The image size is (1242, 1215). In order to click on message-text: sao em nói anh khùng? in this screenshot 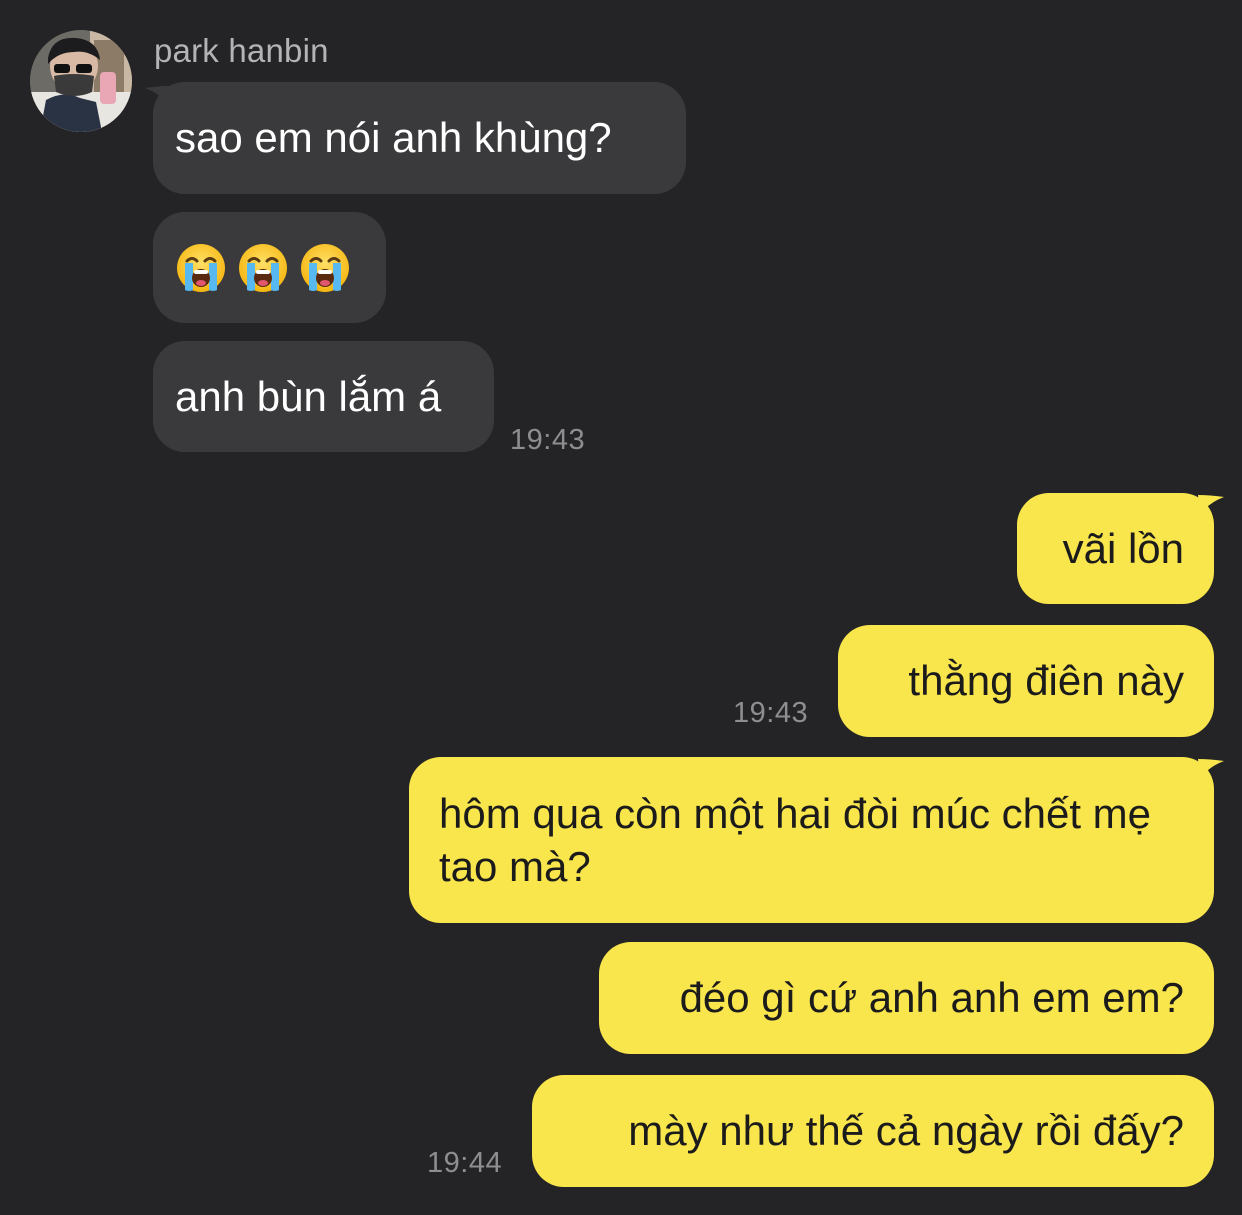, I will do `click(393, 137)`.